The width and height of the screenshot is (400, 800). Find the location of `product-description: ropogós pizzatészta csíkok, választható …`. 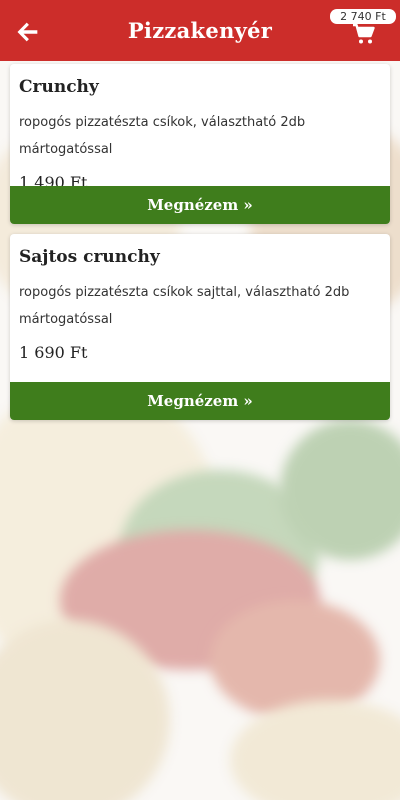

product-description: ropogós pizzatészta csíkok, választható … is located at coordinates (162, 136).